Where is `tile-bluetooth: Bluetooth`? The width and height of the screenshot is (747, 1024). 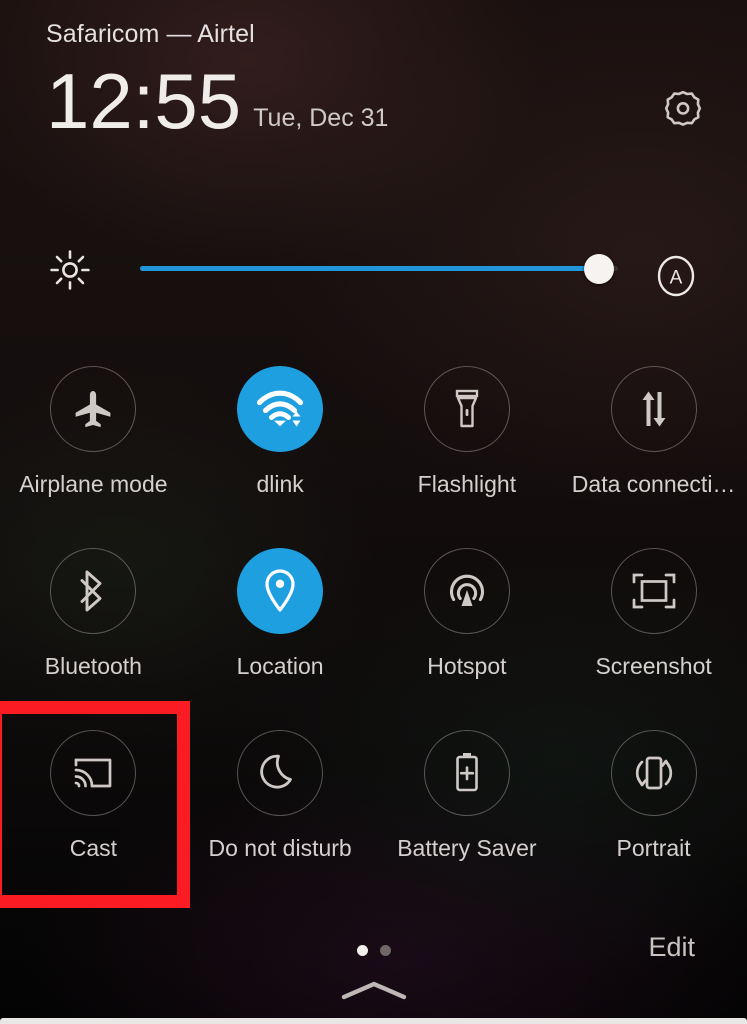
tile-bluetooth: Bluetooth is located at coordinates (93, 625).